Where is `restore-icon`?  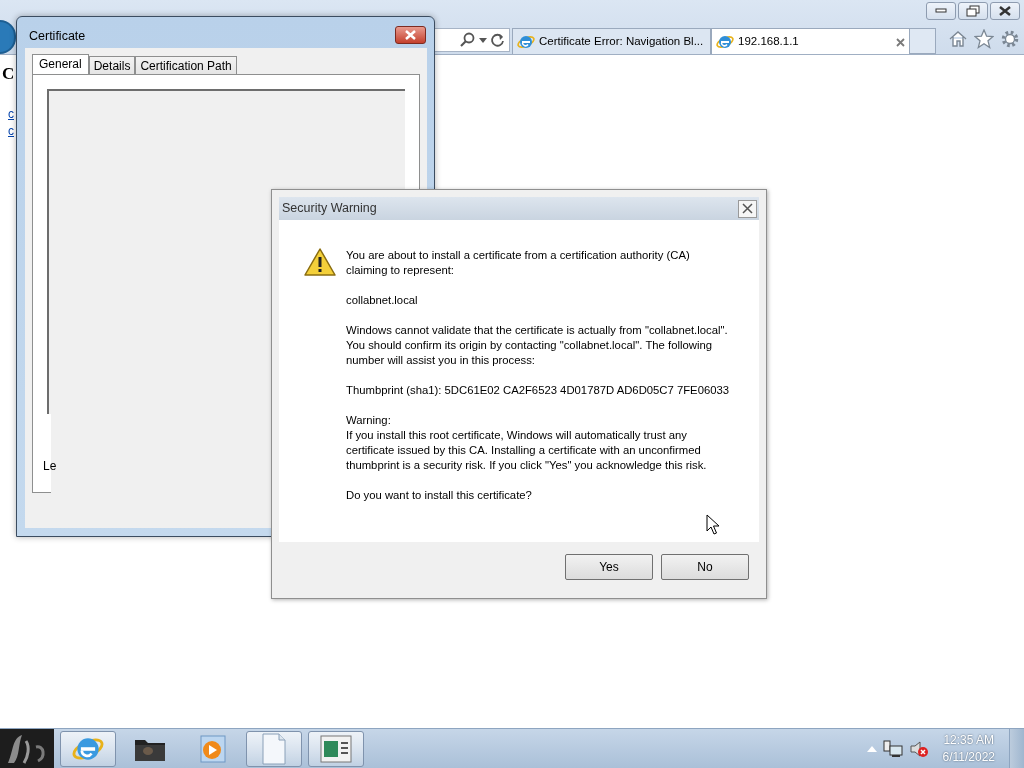
restore-icon is located at coordinates (973, 11).